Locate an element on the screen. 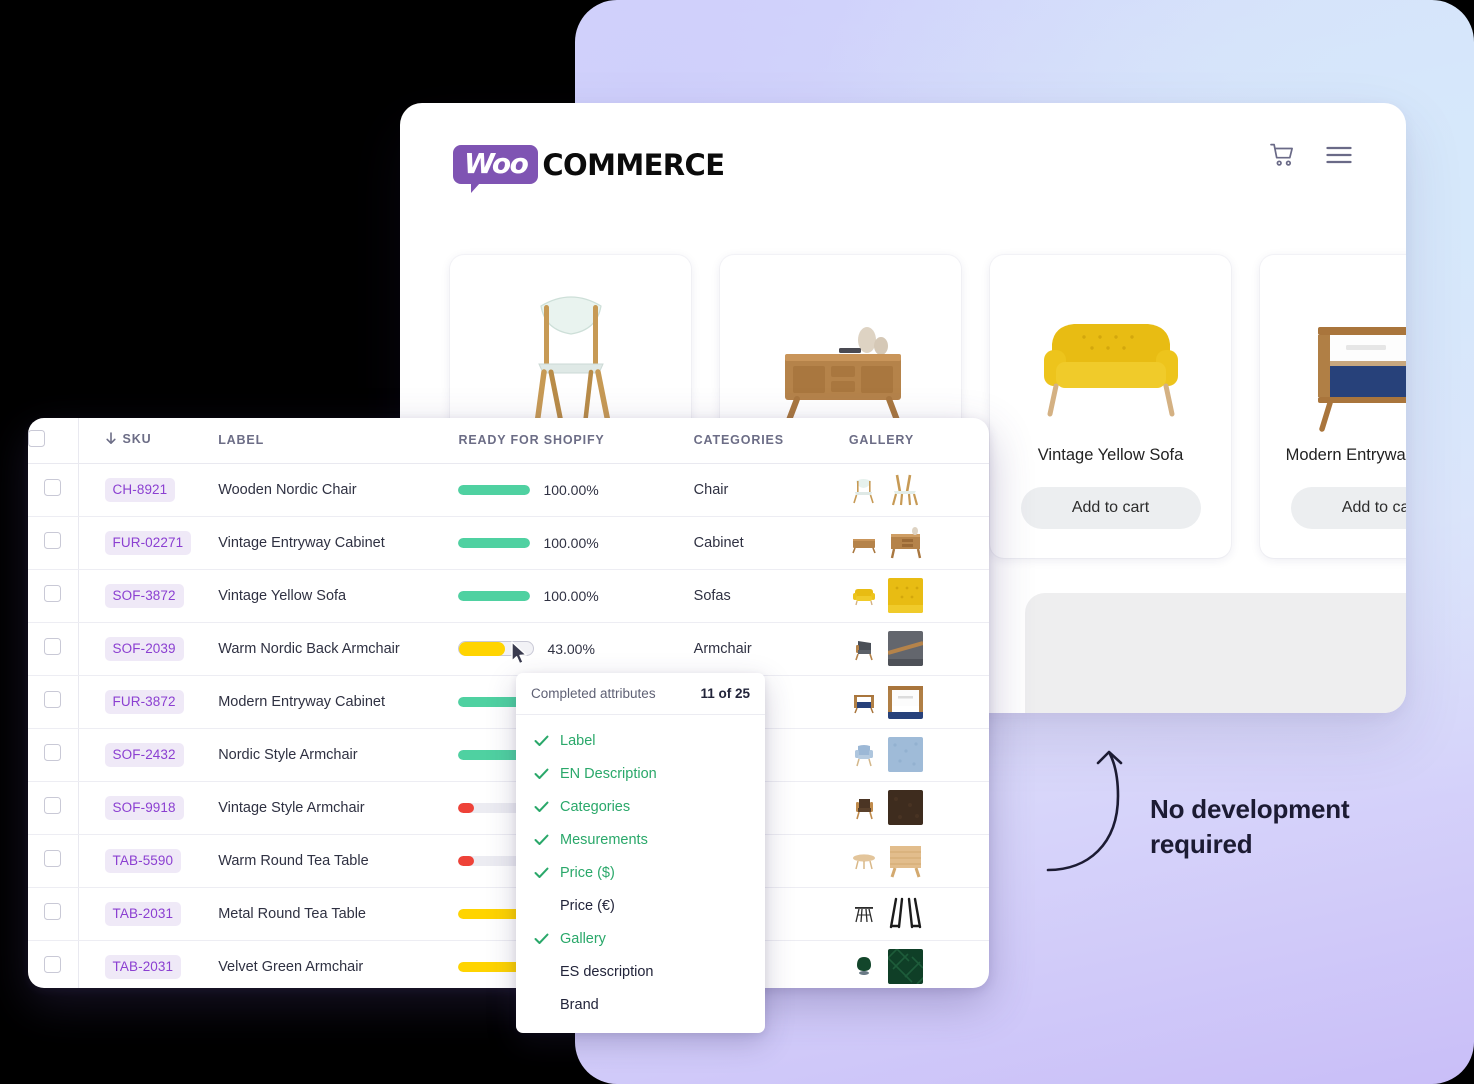  hamburger-menu-icon is located at coordinates (1339, 155).